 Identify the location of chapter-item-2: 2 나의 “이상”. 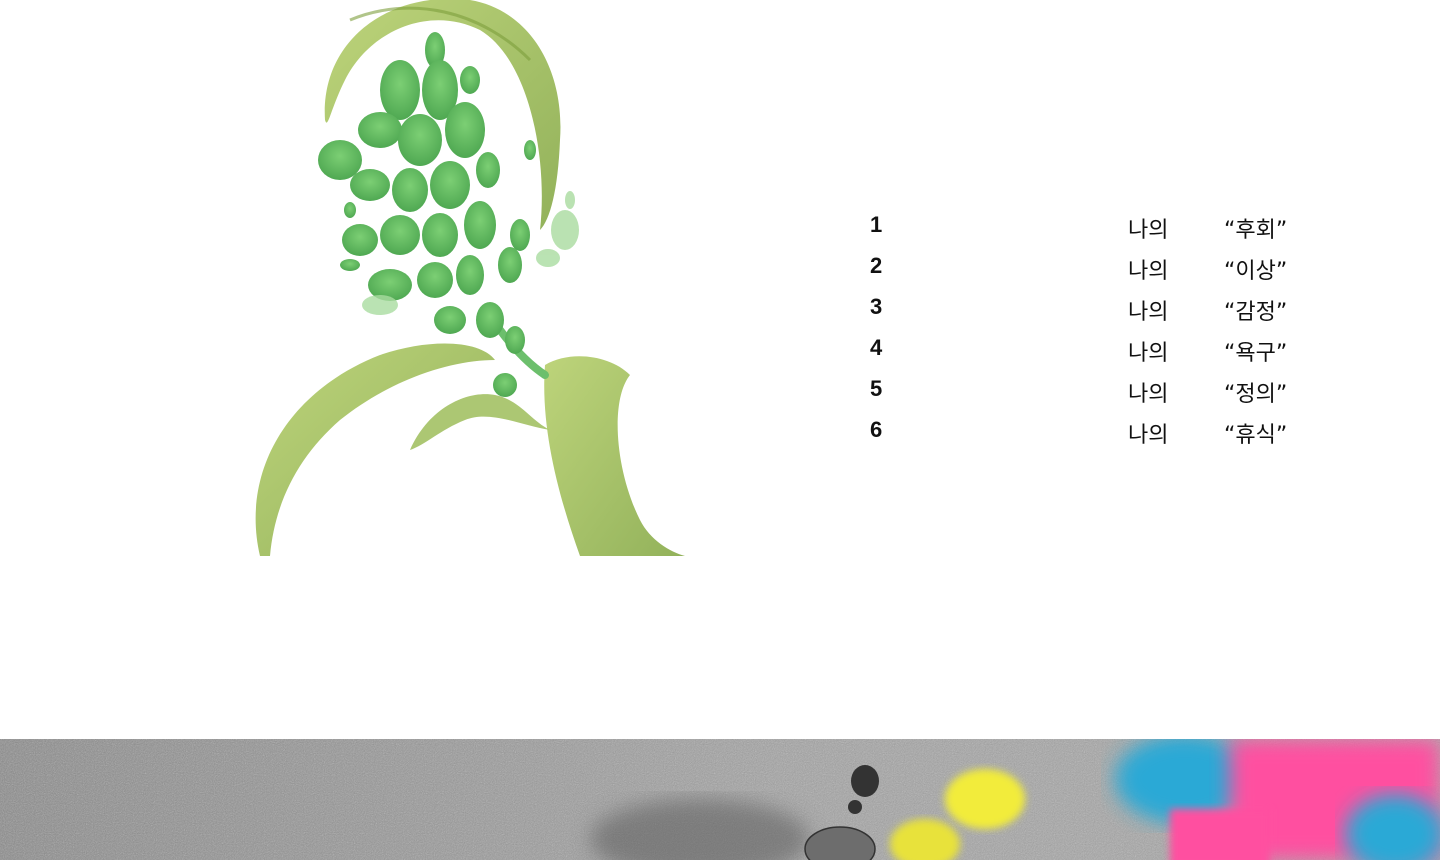
(1085, 267).